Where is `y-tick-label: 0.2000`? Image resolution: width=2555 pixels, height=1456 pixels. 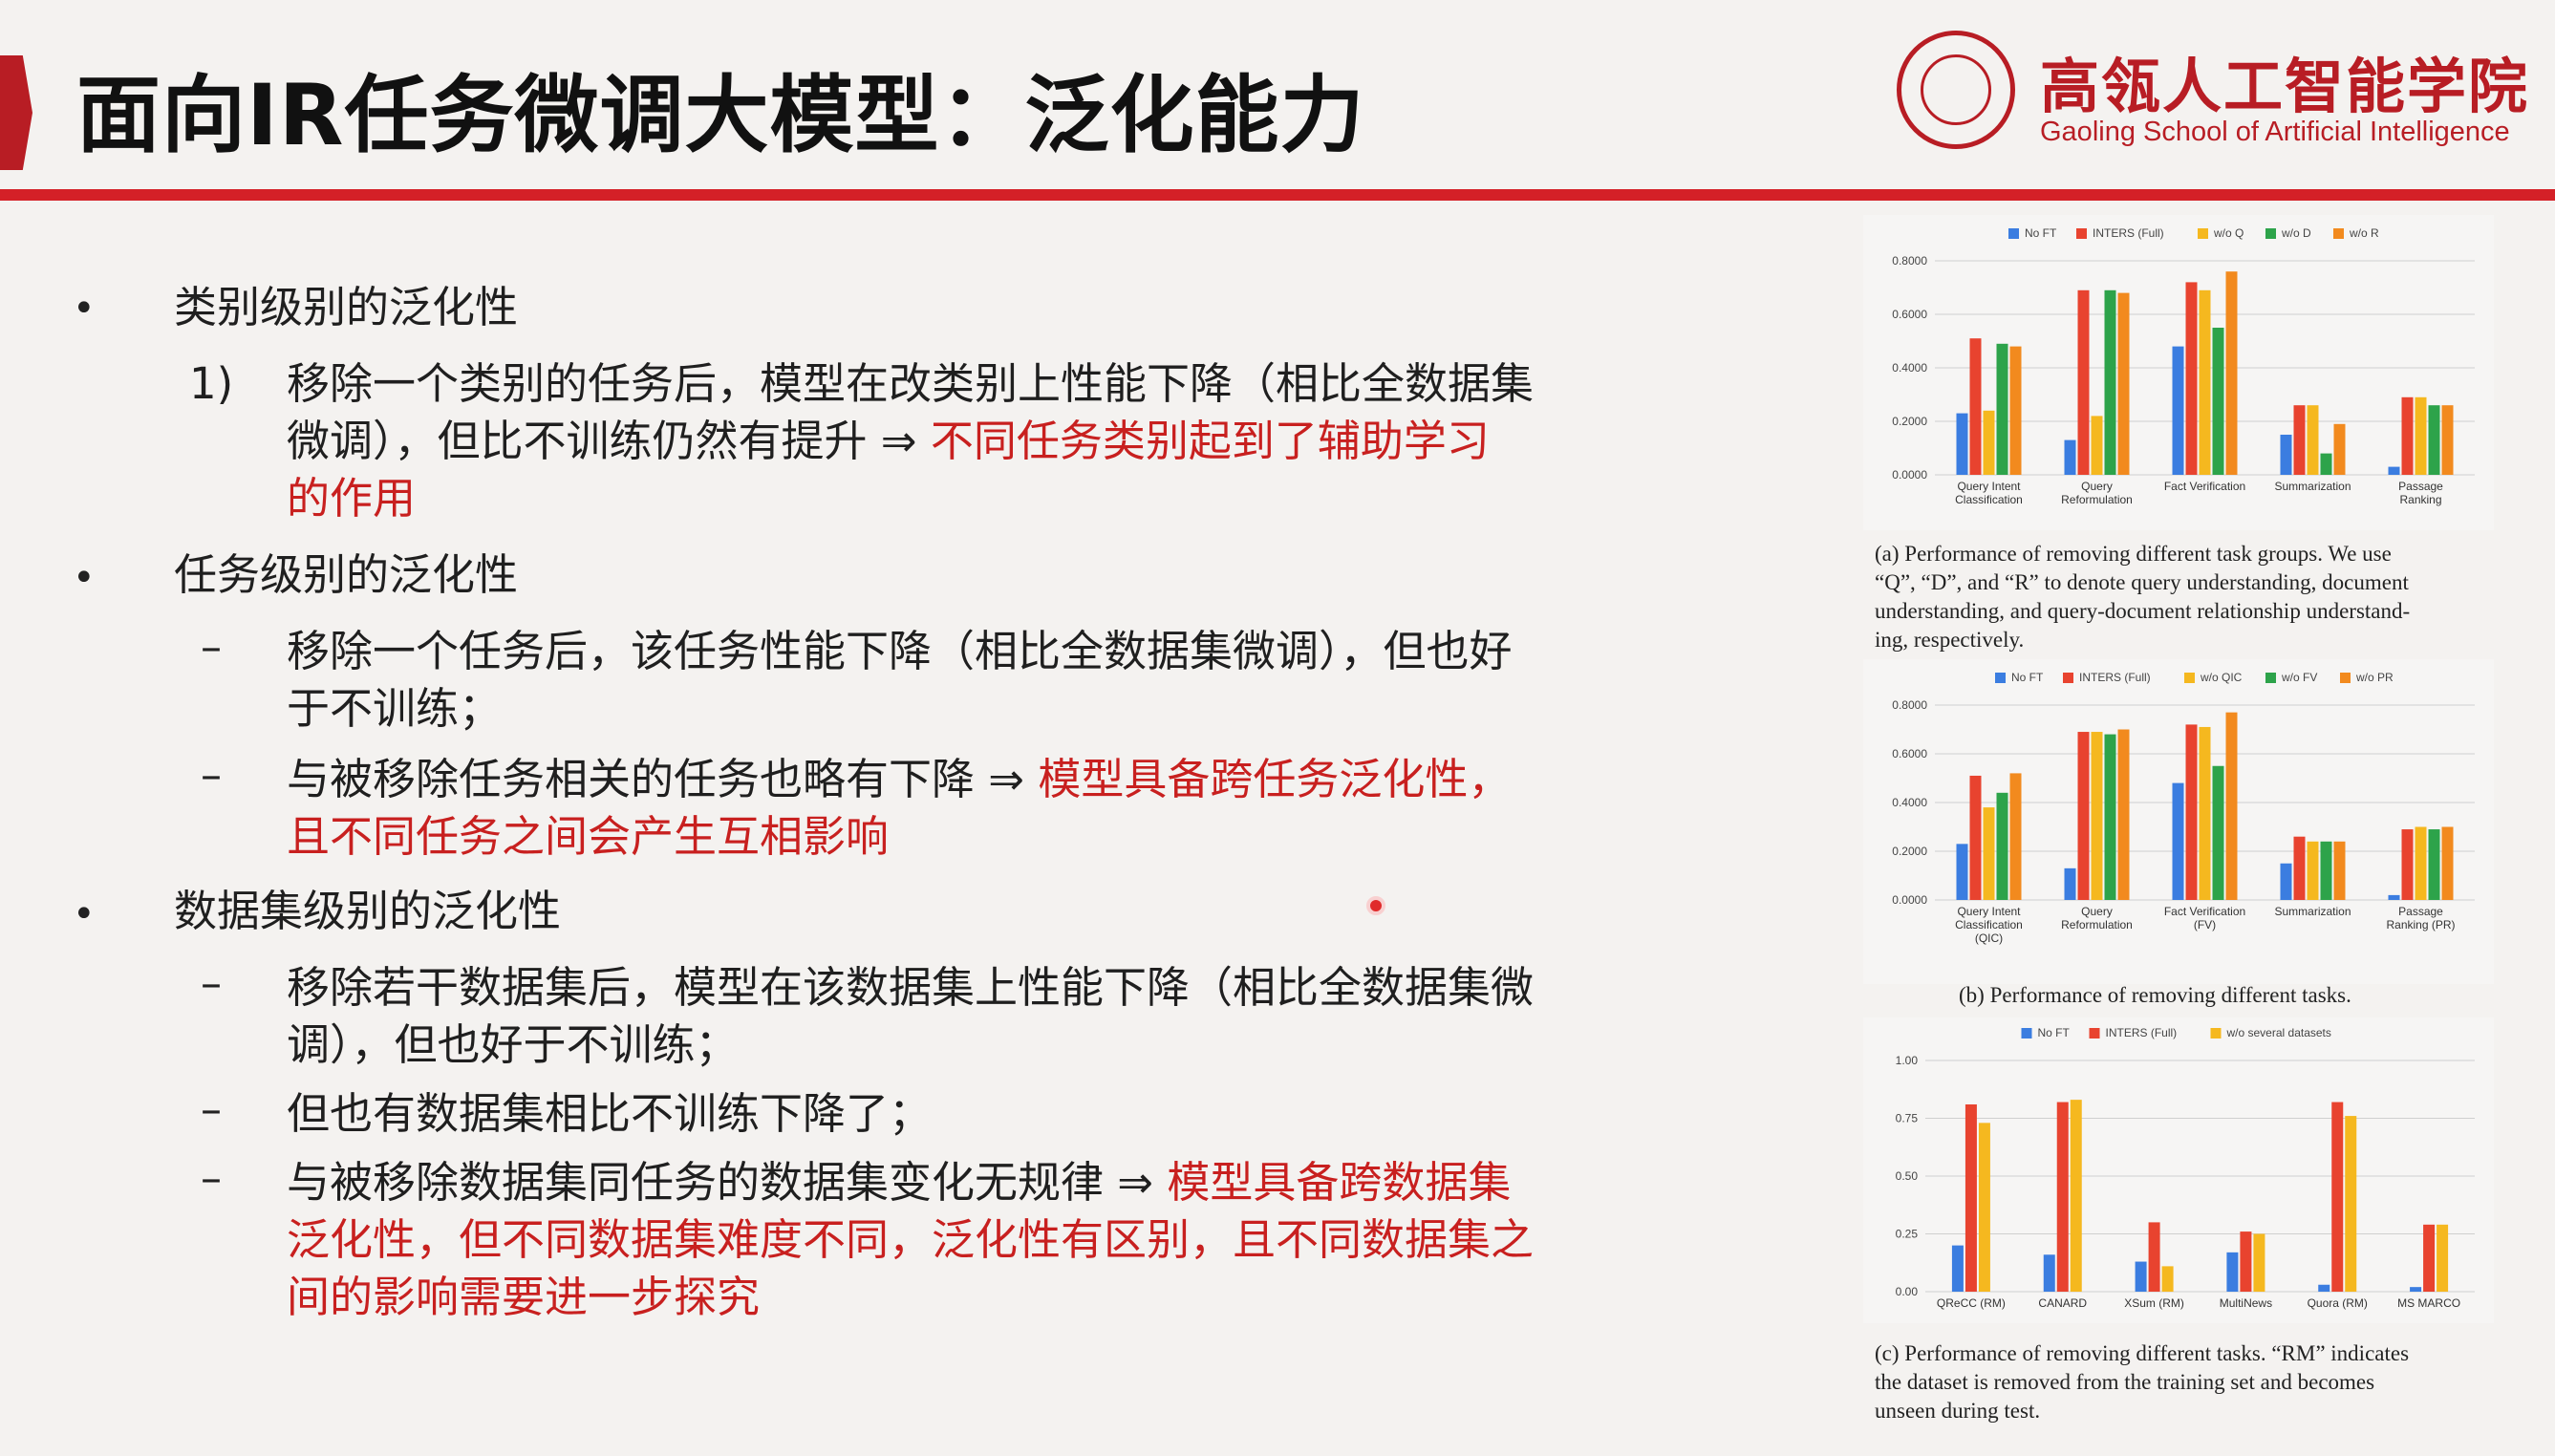
y-tick-label: 0.2000 is located at coordinates (1909, 852).